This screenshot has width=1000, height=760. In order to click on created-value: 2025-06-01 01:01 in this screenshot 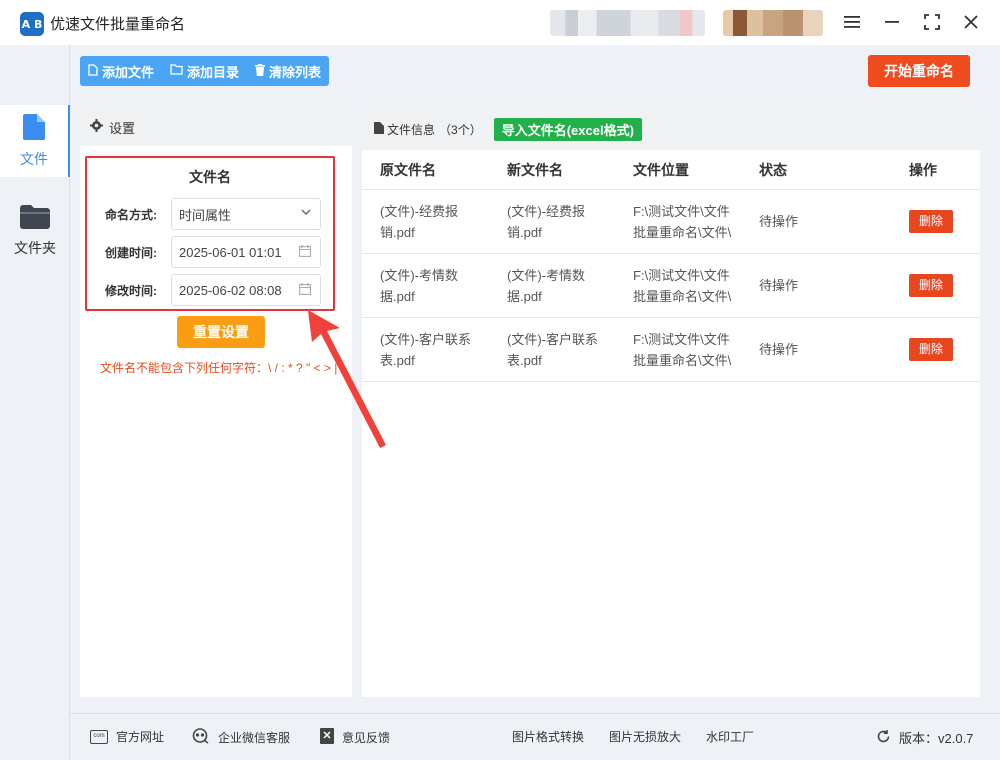, I will do `click(230, 252)`.